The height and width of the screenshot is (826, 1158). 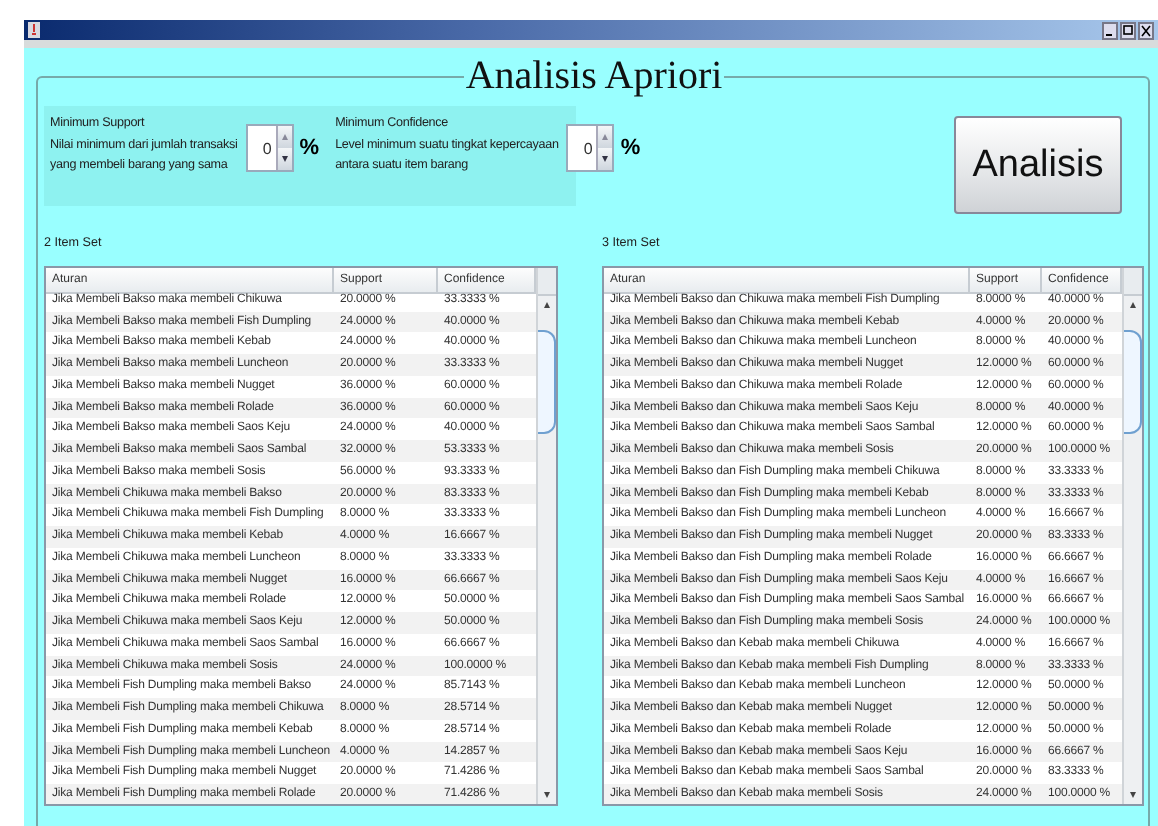 What do you see at coordinates (1110, 30) in the screenshot?
I see `minimize-icon` at bounding box center [1110, 30].